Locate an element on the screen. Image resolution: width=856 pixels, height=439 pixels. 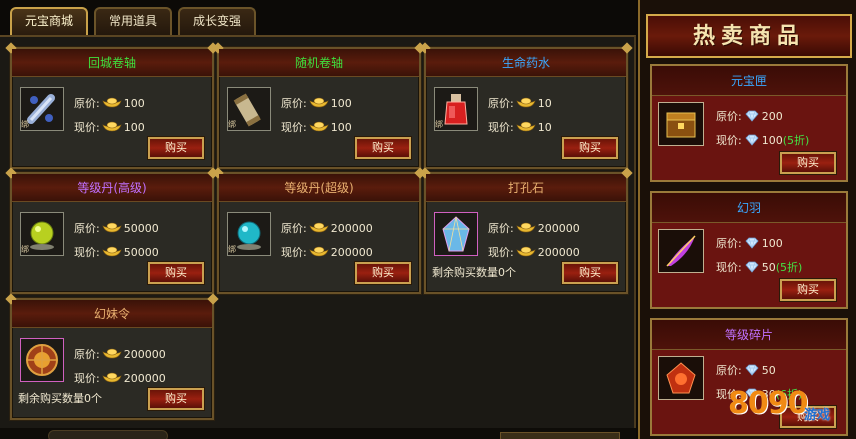
item-name: 等级丹(高级) is located at coordinates (112, 188).